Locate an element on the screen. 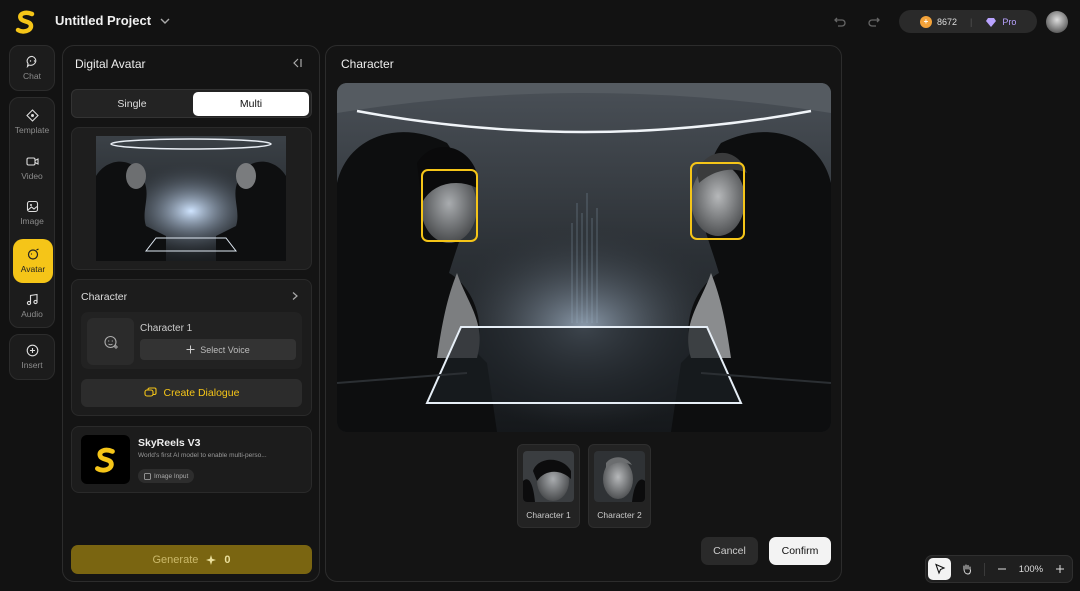 Image resolution: width=1080 pixels, height=591 pixels. zoom-level: 100% is located at coordinates (1031, 569).